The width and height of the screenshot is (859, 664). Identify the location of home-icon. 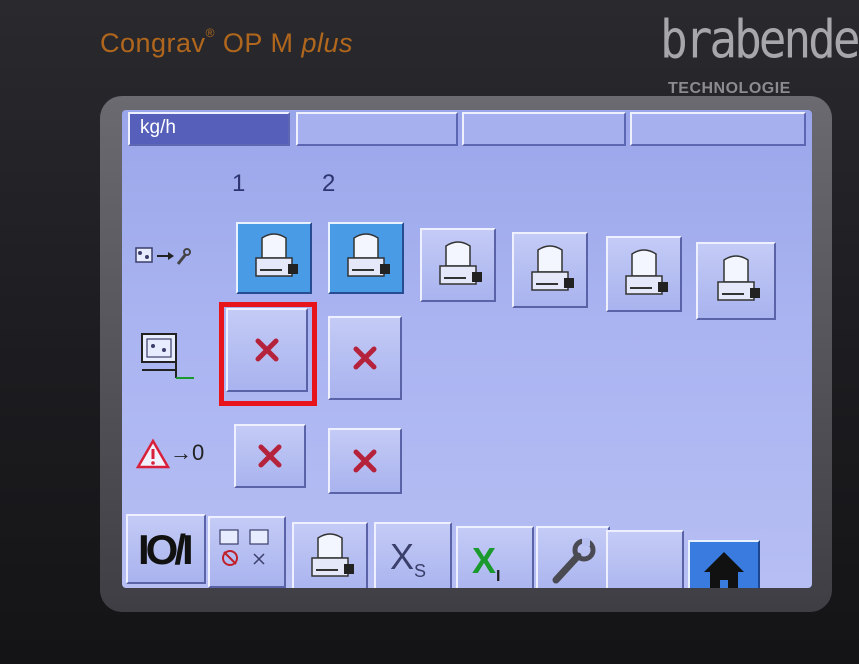
(724, 570).